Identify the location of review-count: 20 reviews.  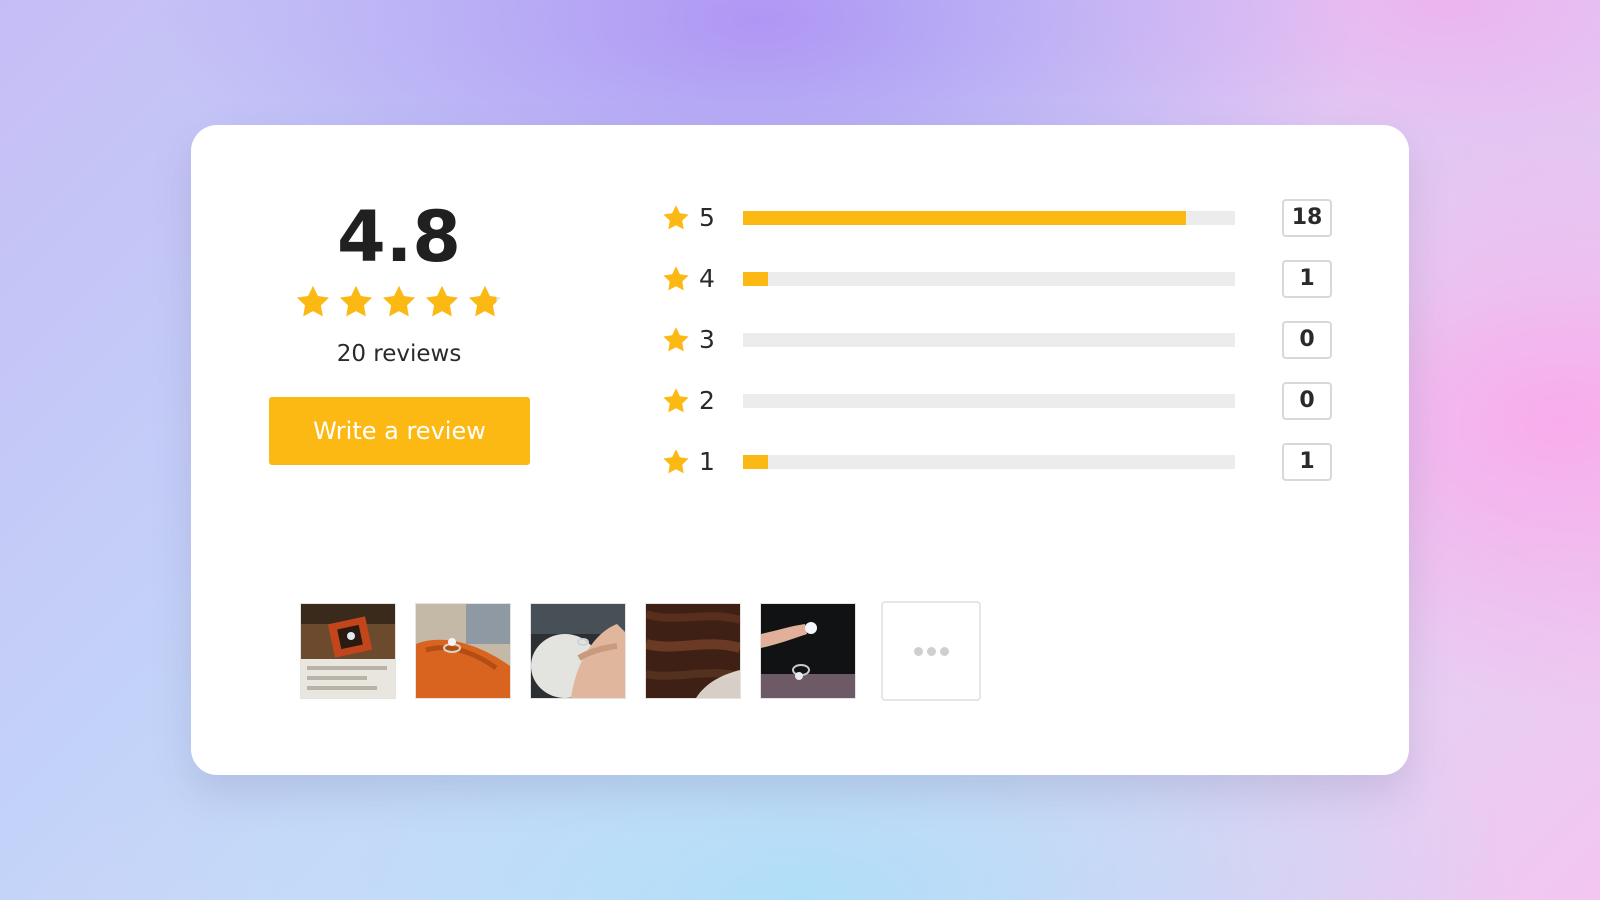
(399, 354).